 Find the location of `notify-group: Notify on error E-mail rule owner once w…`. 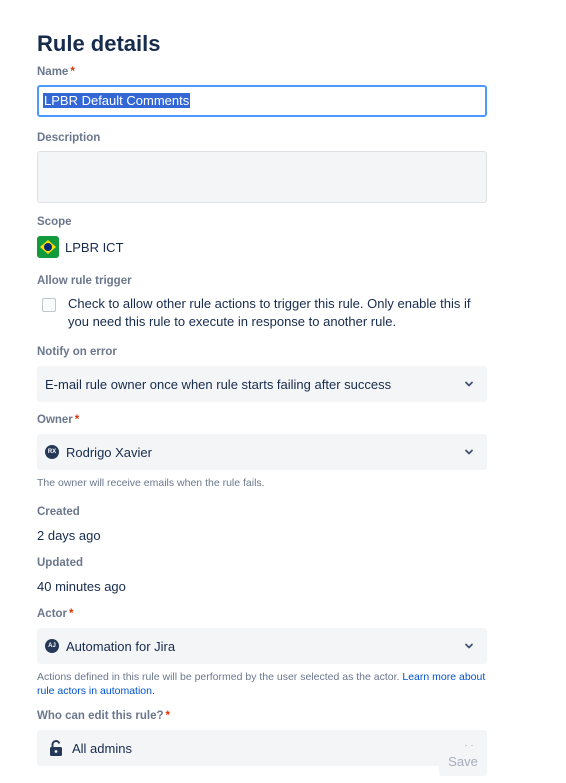

notify-group: Notify on error E-mail rule owner once w… is located at coordinates (262, 373).